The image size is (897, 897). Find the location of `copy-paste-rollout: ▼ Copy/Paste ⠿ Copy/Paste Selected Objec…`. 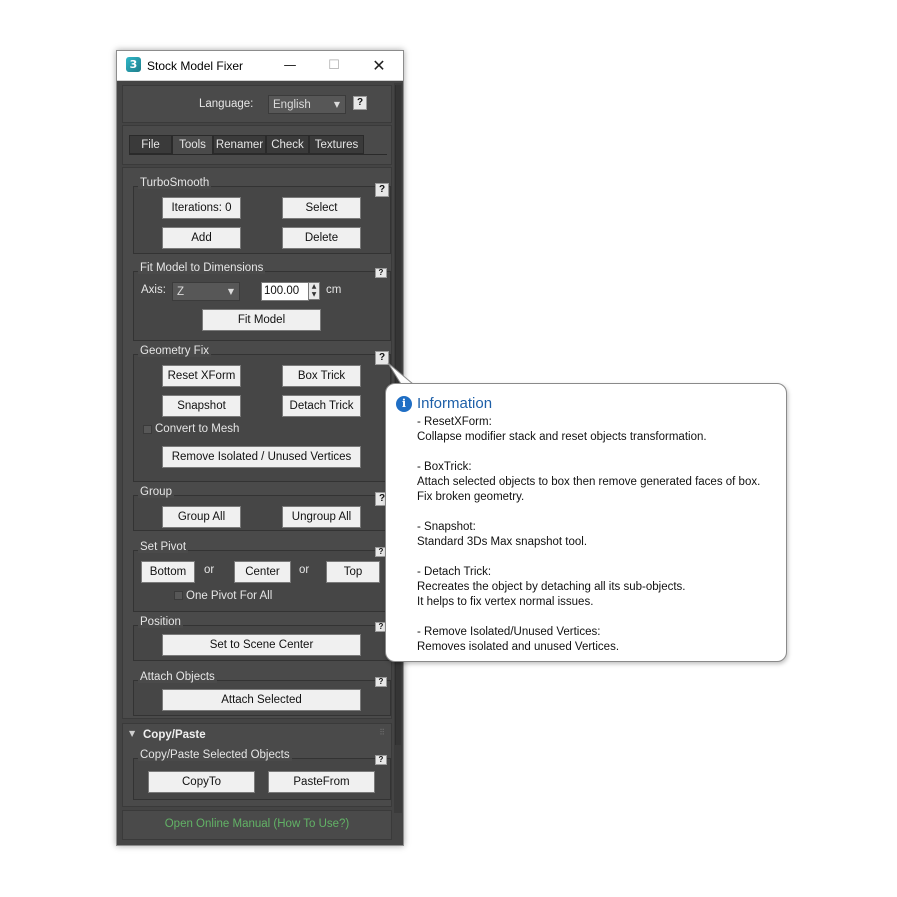

copy-paste-rollout: ▼ Copy/Paste ⠿ Copy/Paste Selected Objec… is located at coordinates (257, 765).